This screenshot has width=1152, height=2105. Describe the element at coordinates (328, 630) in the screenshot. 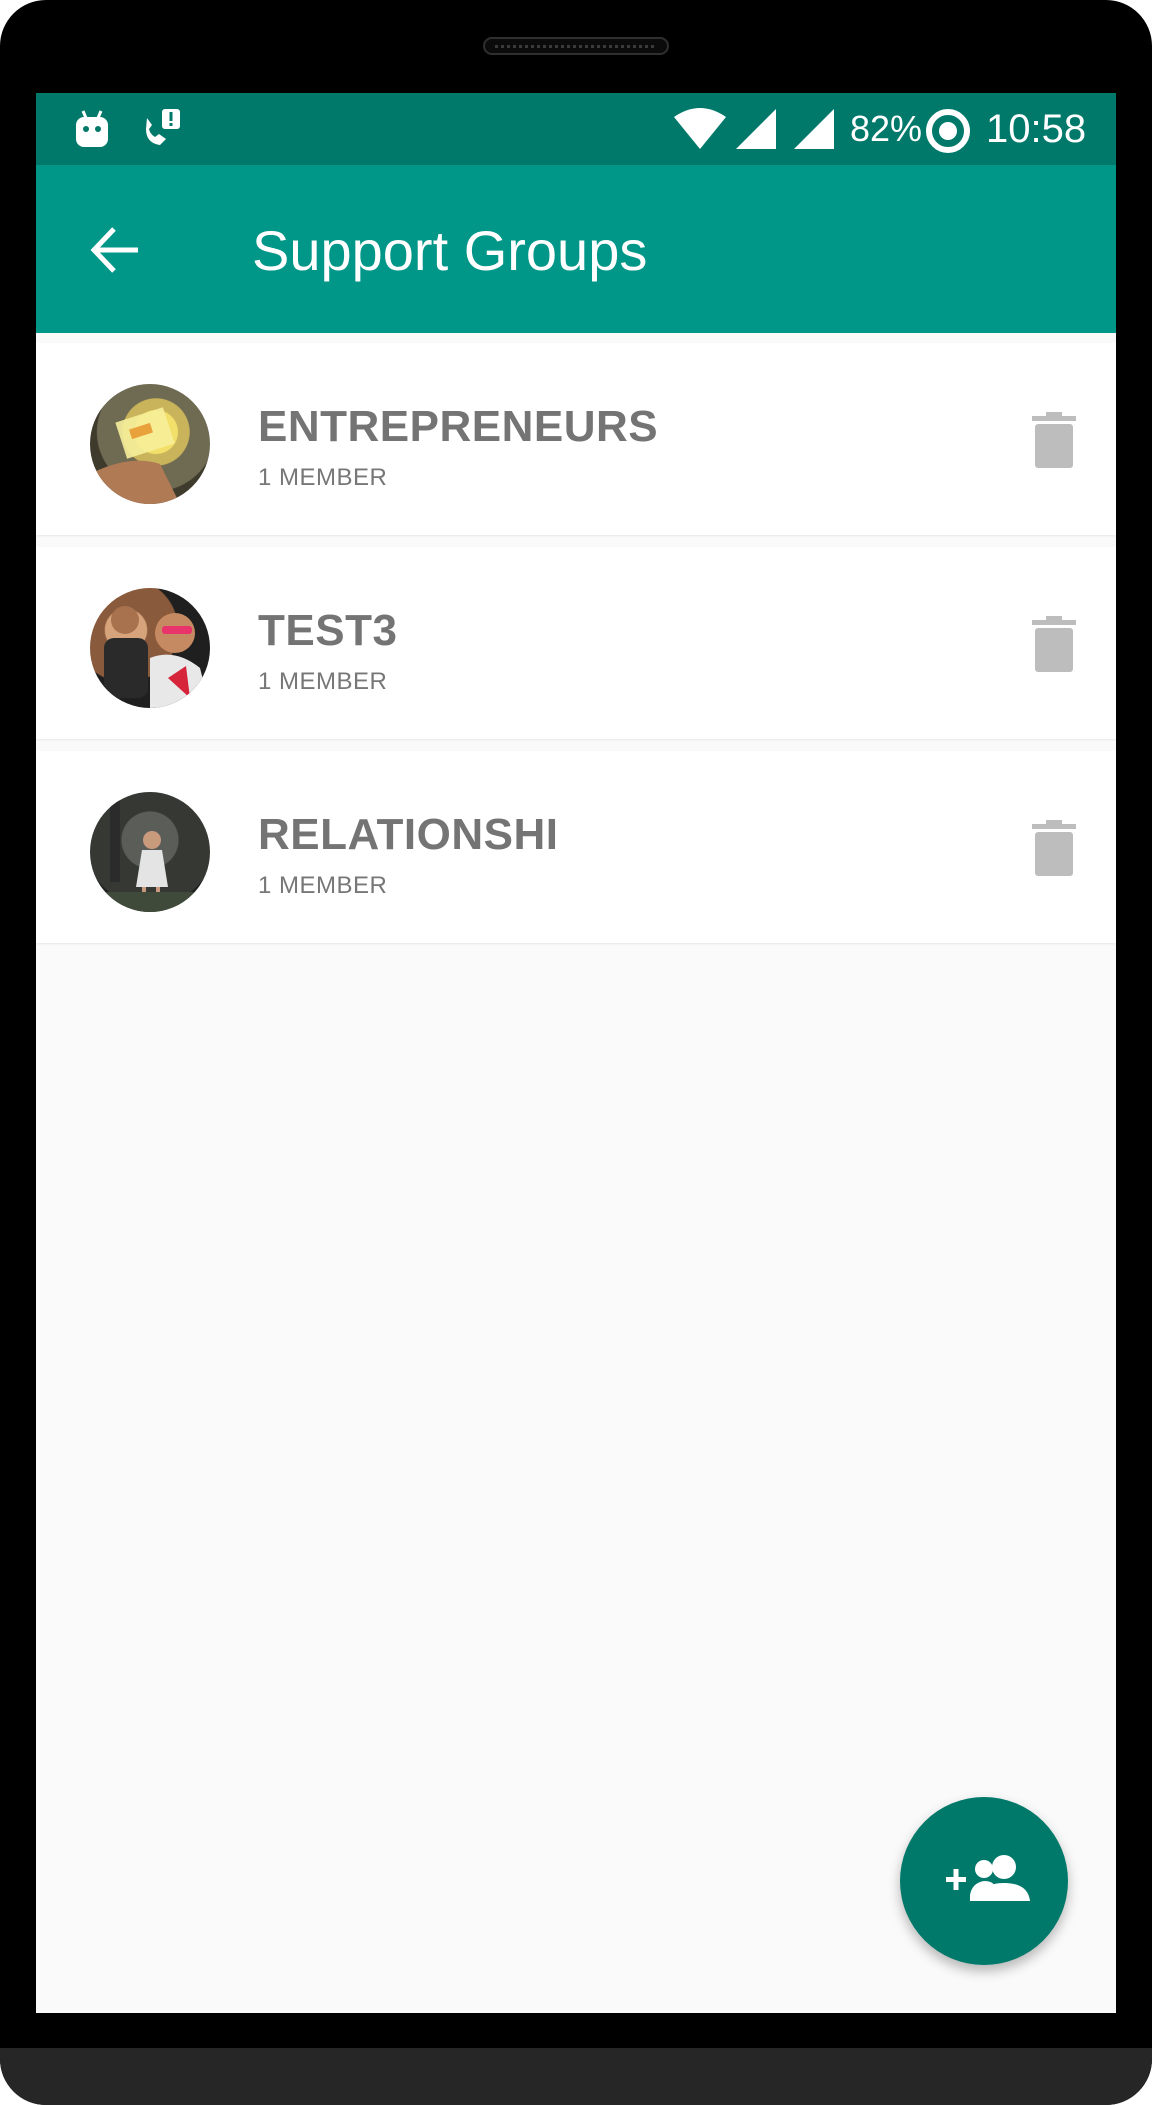

I see `group-name: TEST3` at that location.